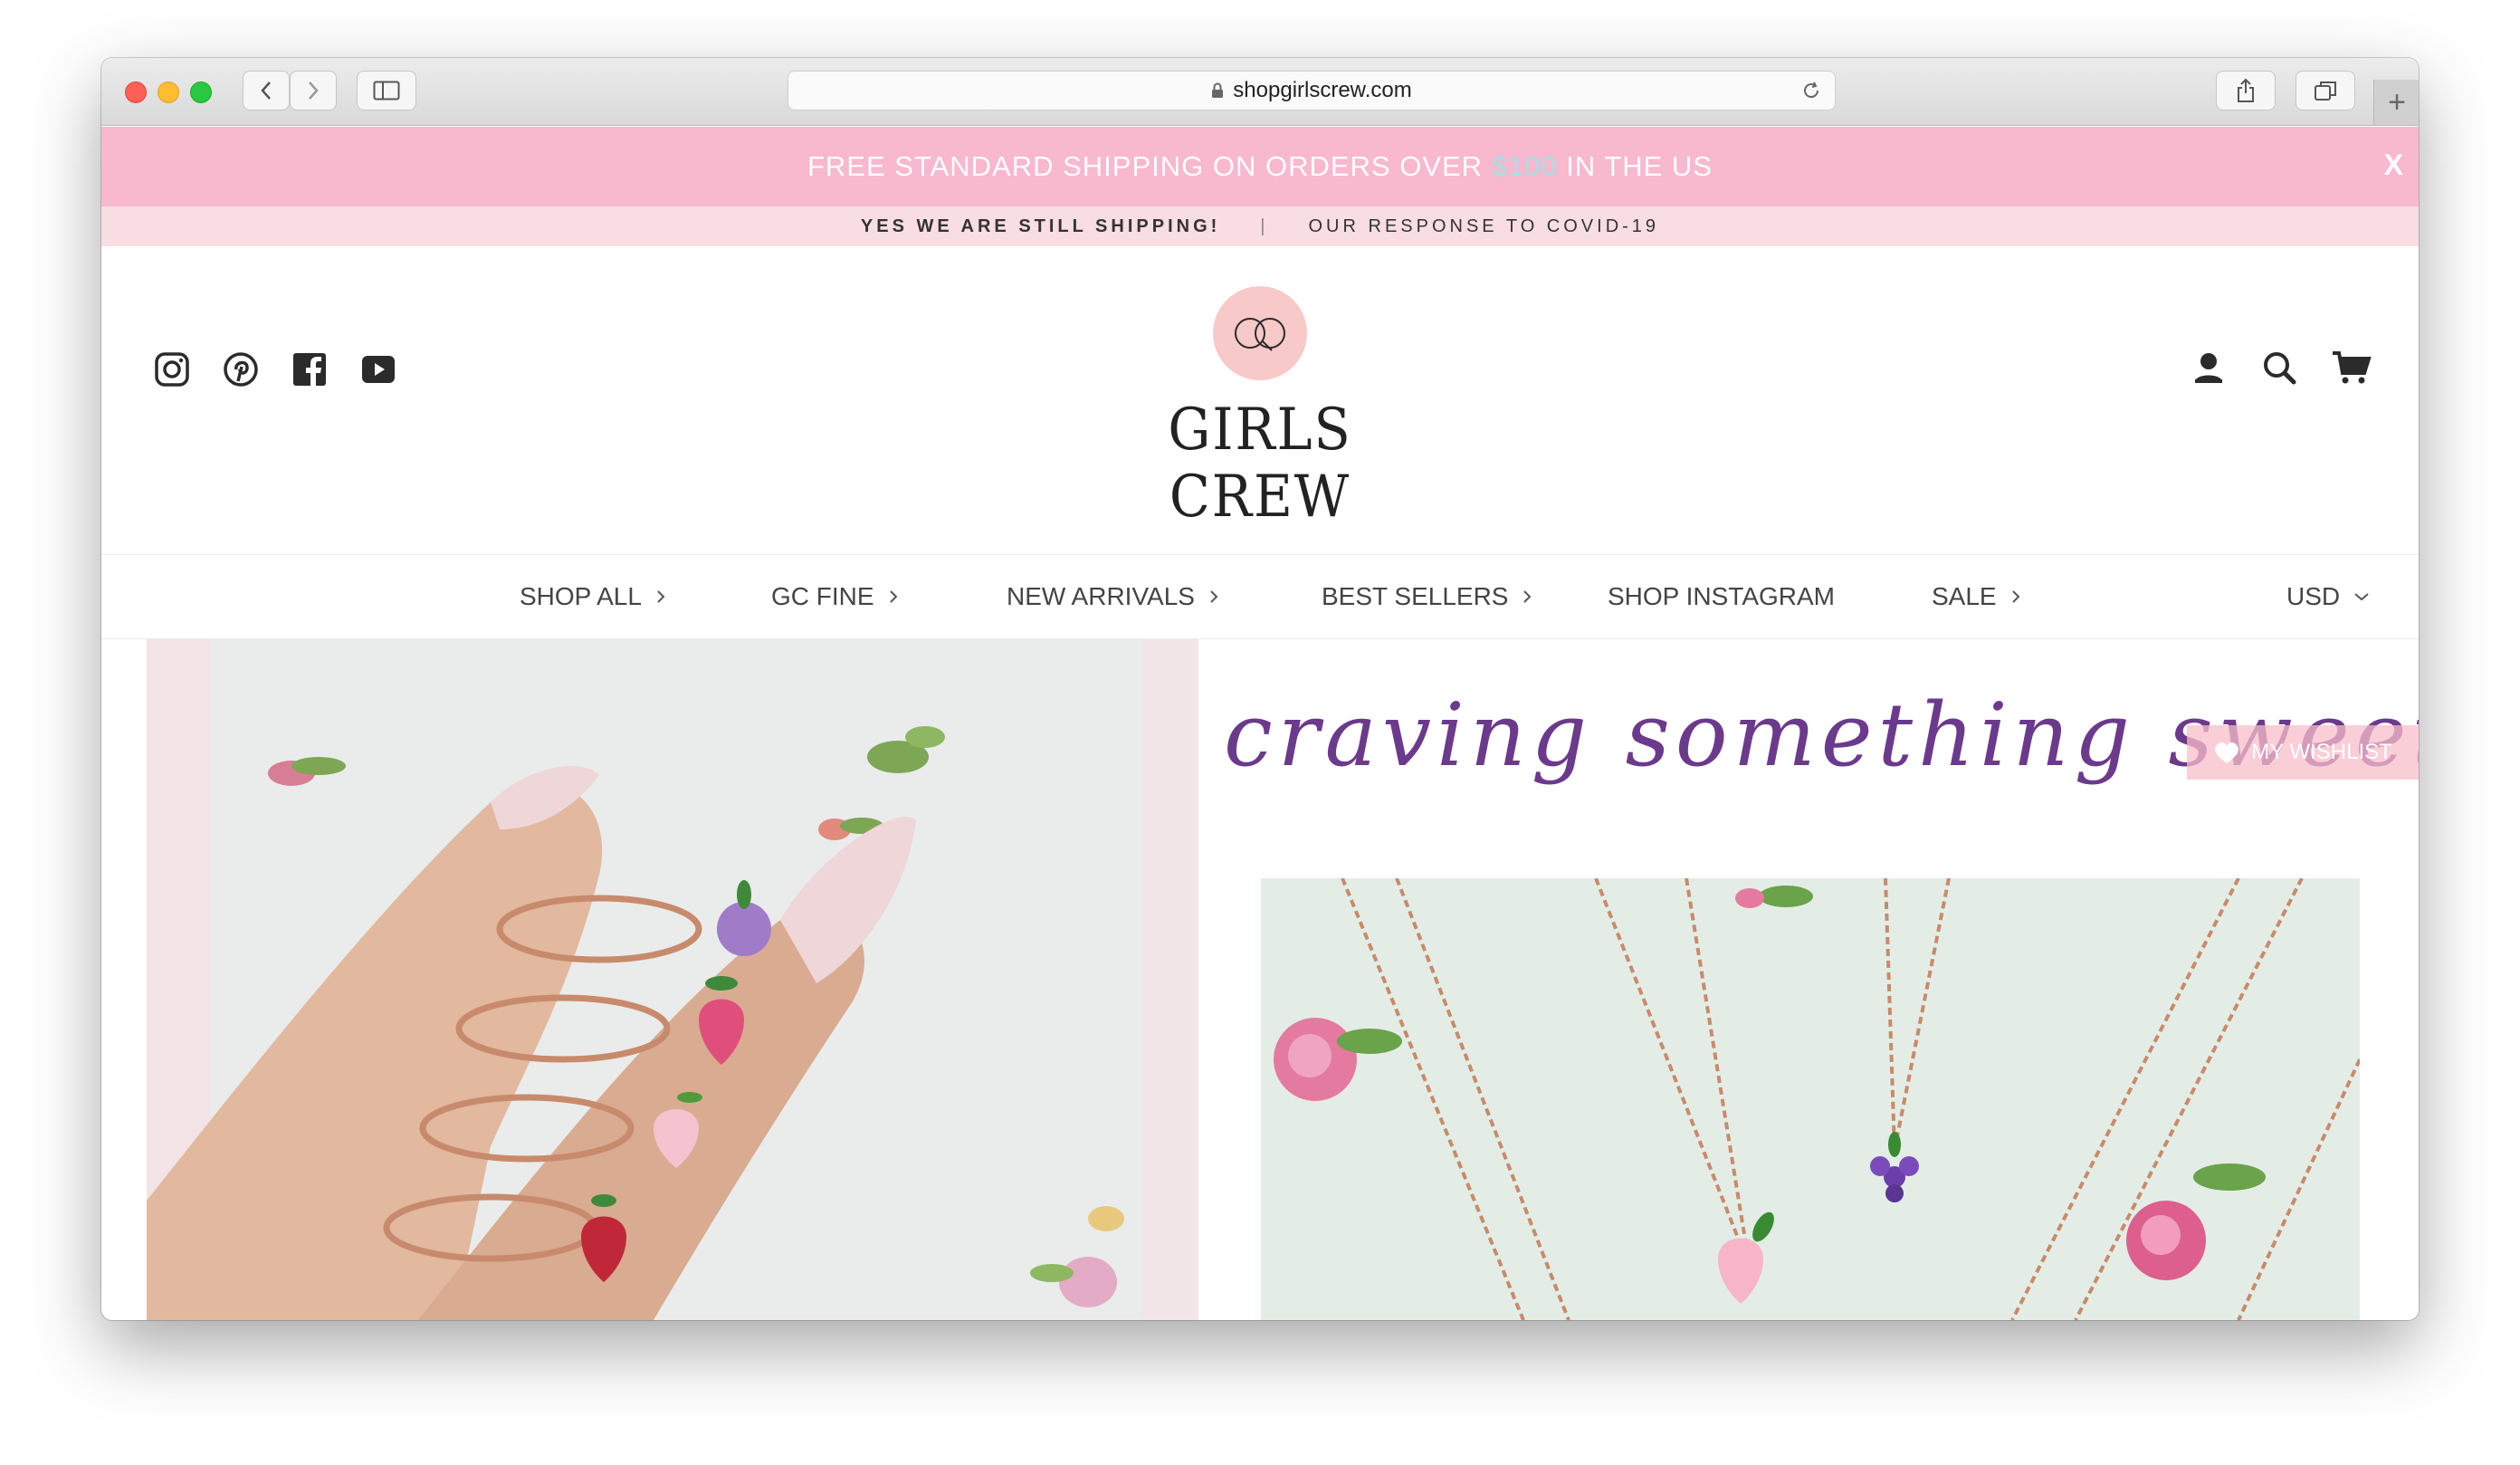  What do you see at coordinates (1485, 227) in the screenshot?
I see `covid-response-link: OUR RESPONSE TO COVID-19` at bounding box center [1485, 227].